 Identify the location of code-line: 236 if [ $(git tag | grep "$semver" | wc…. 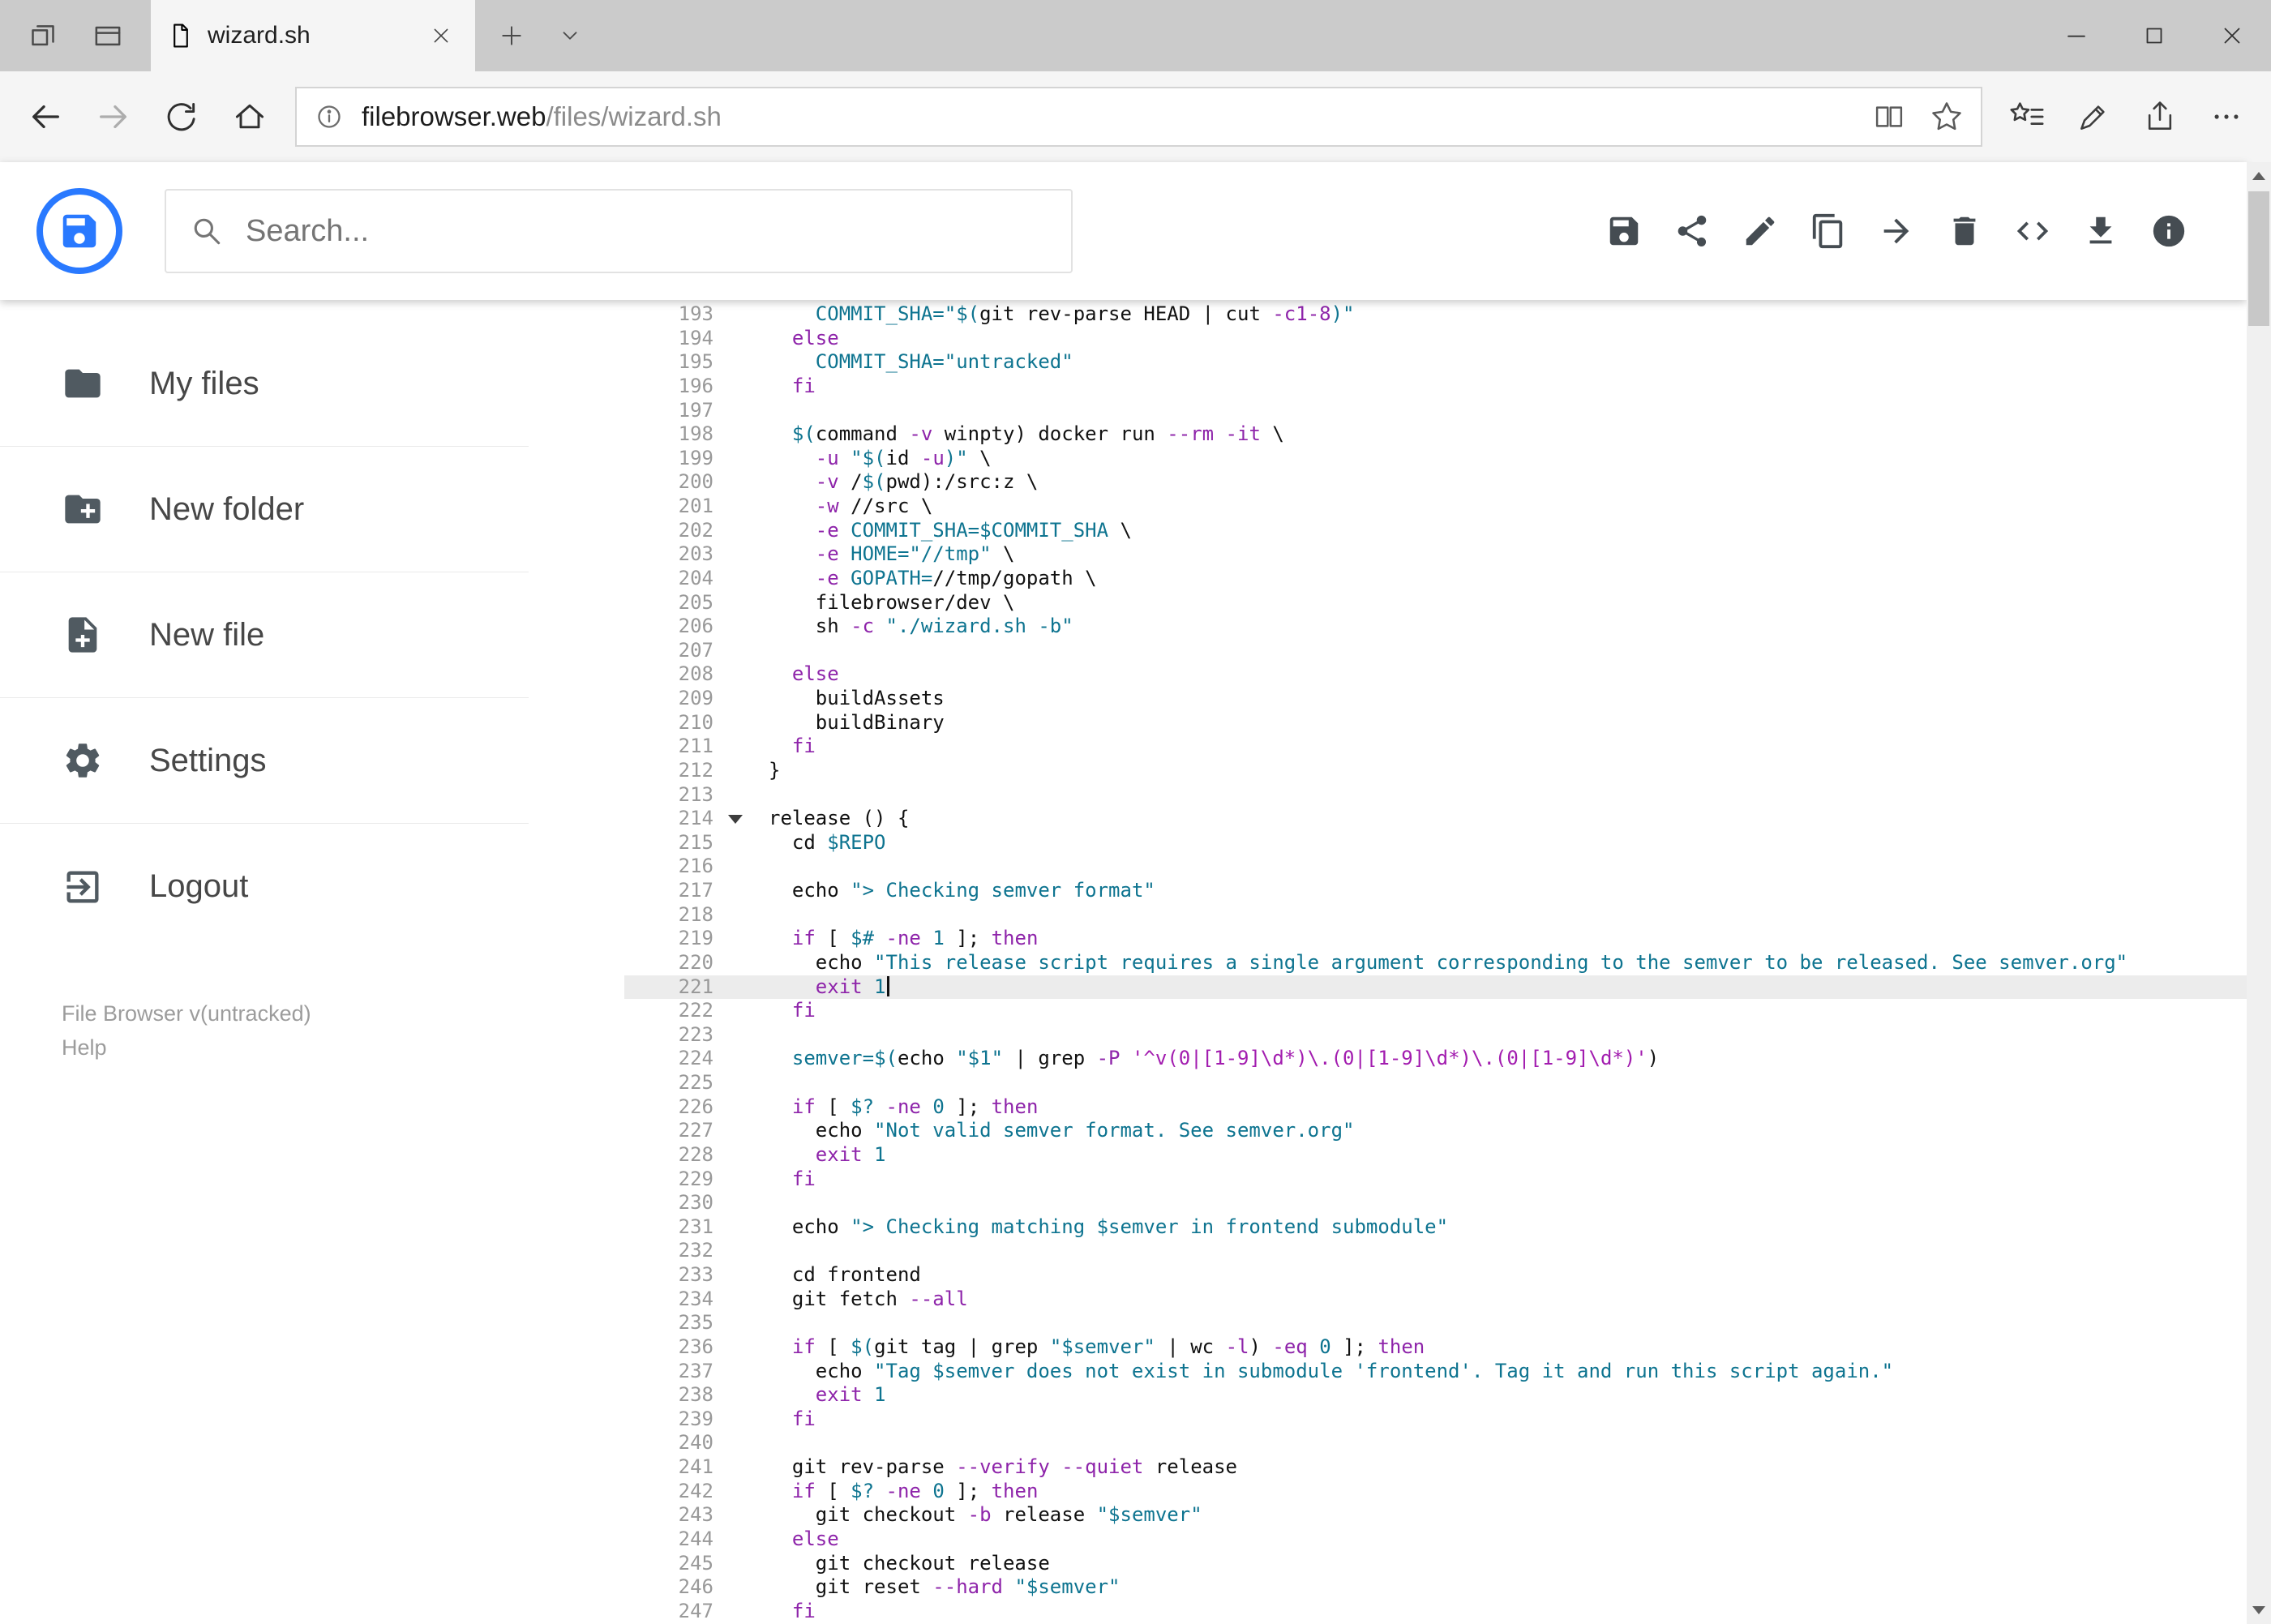
(1436, 1347).